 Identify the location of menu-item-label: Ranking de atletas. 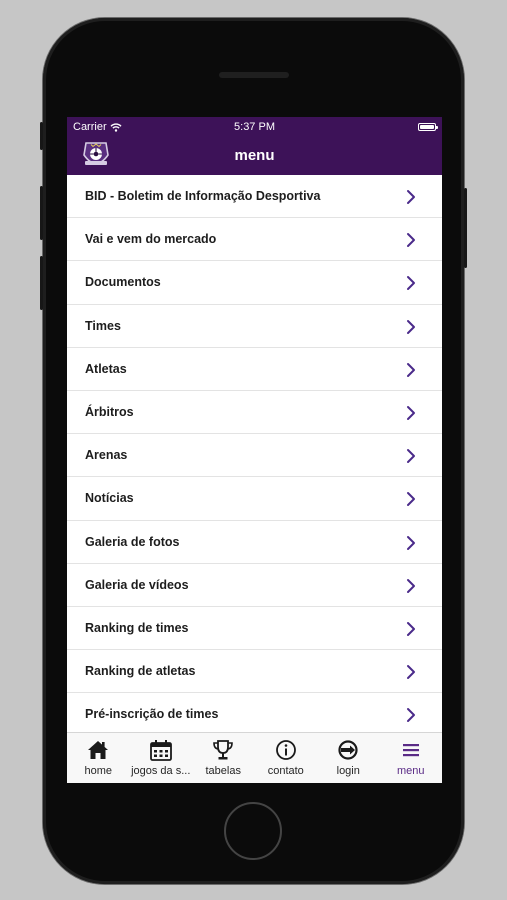
(140, 671).